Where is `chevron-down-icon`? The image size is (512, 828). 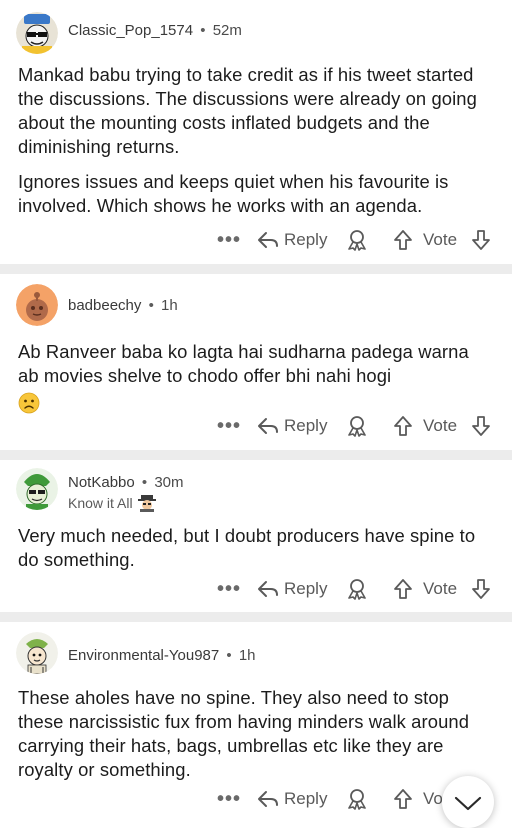 chevron-down-icon is located at coordinates (468, 803).